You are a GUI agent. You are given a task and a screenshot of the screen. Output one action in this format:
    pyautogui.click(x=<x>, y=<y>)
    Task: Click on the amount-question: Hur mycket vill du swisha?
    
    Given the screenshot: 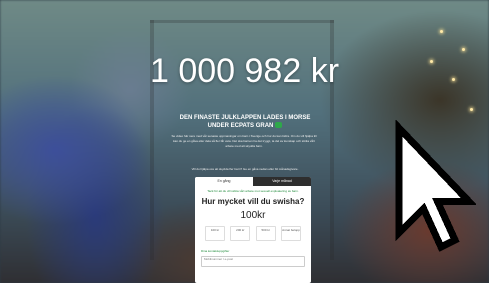 What is the action you would take?
    pyautogui.click(x=253, y=201)
    